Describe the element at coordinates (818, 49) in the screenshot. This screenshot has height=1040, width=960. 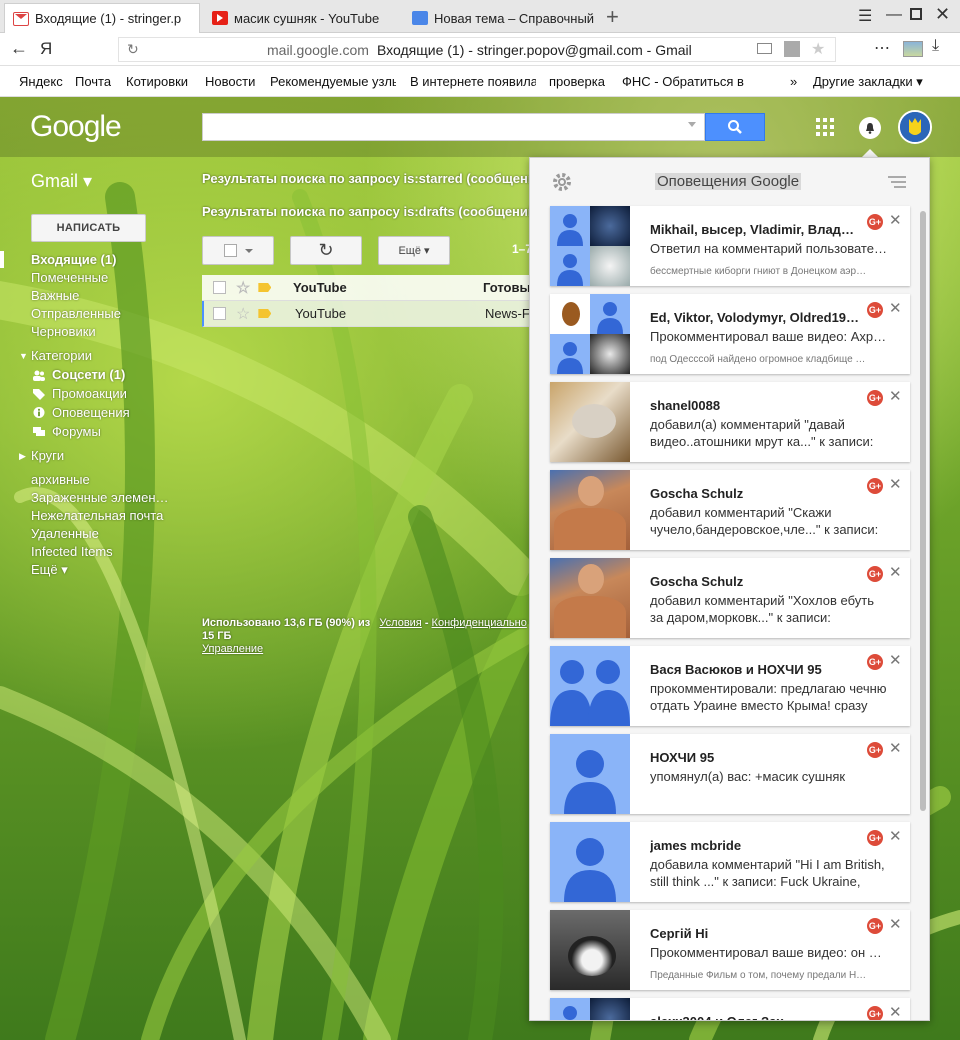
I see `star-icon: ★` at that location.